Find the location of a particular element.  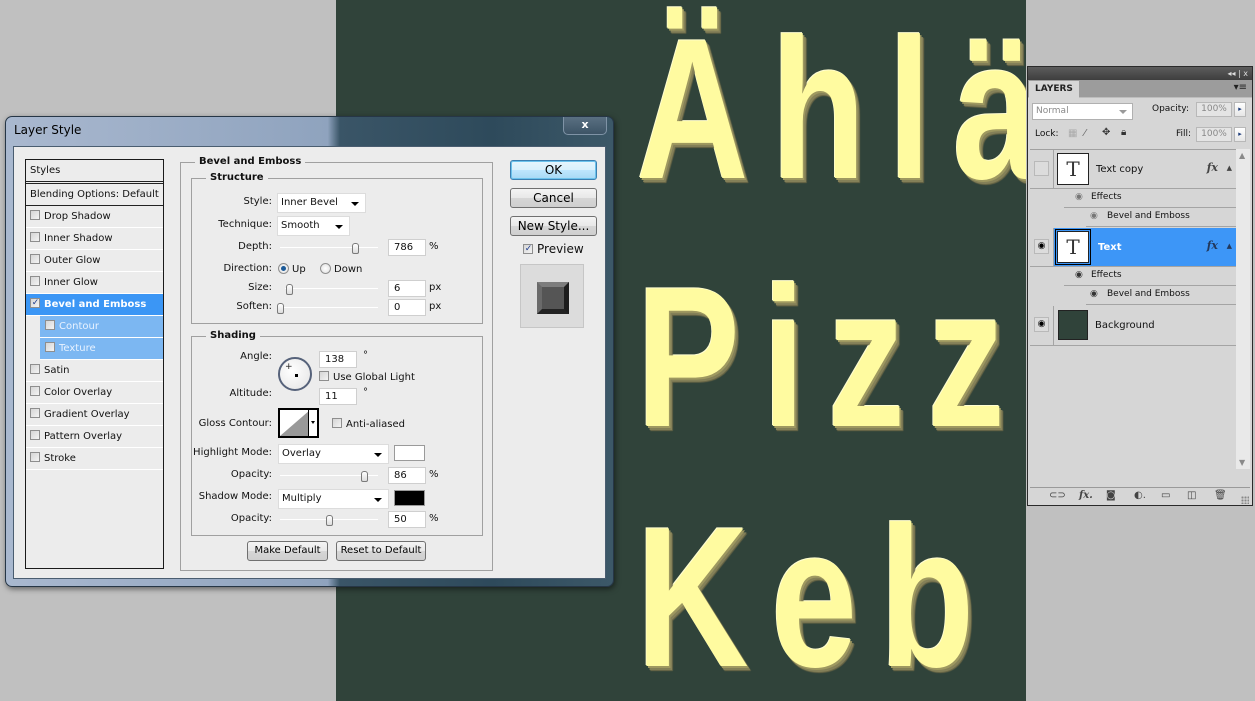

highlight-mode-select: Overlay is located at coordinates (333, 454).